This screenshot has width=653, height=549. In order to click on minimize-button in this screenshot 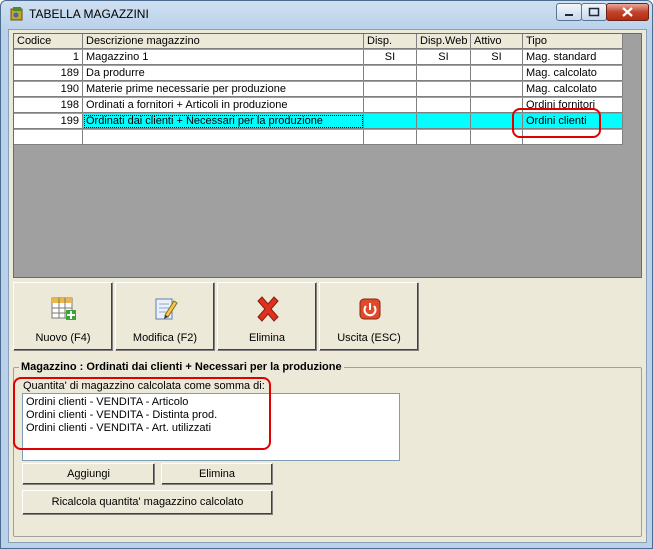, I will do `click(569, 12)`.